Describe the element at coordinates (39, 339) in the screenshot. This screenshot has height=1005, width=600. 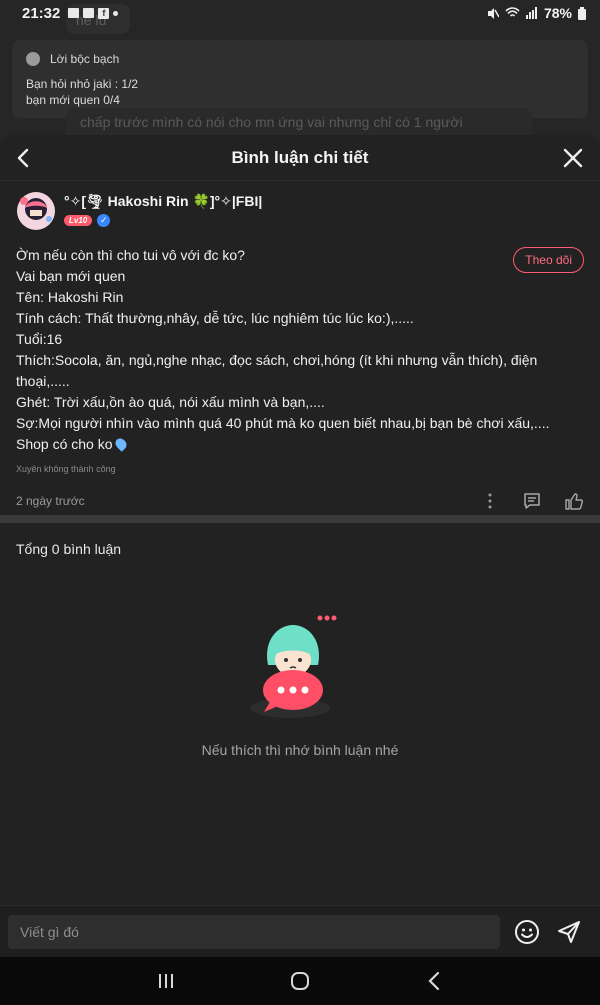
I see `content-line: Tuổi:16` at that location.